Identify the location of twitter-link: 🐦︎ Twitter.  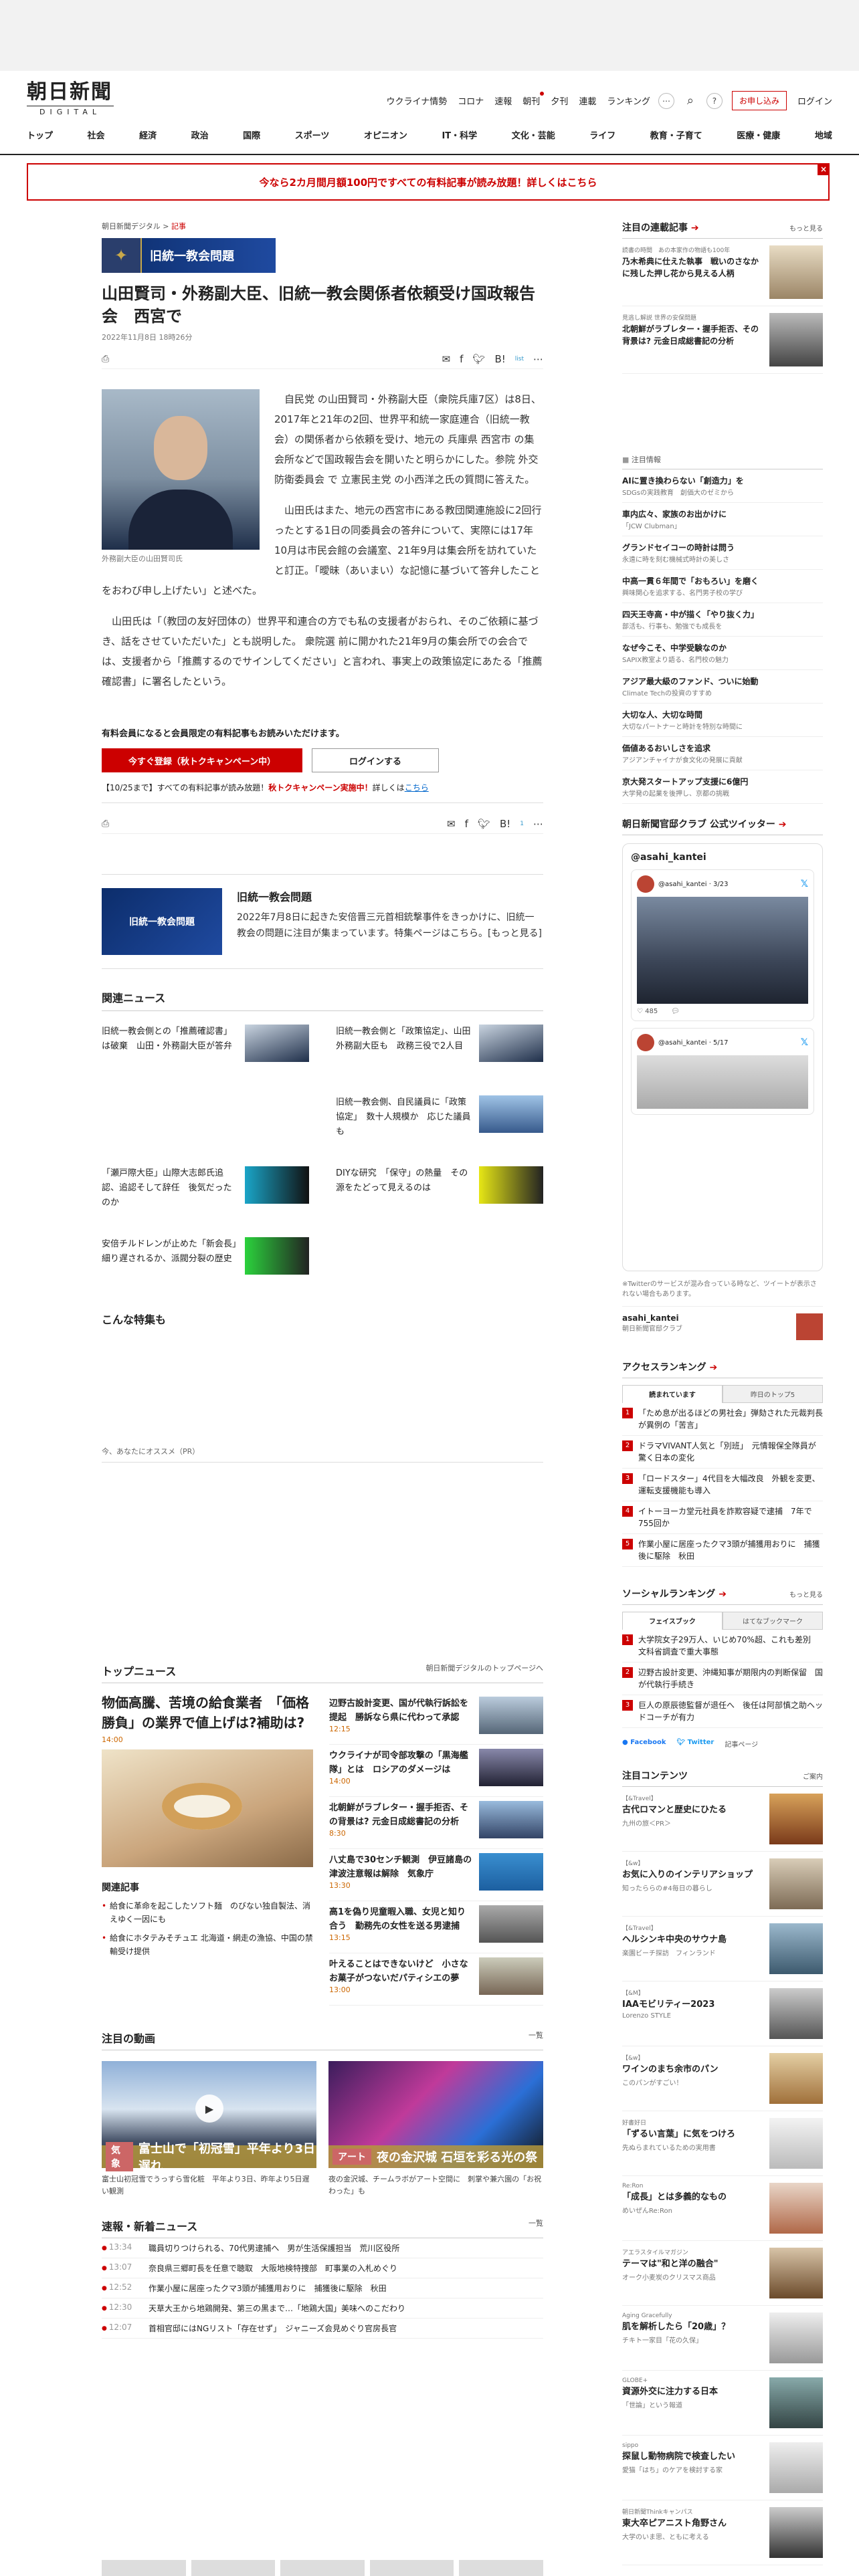
(695, 1744).